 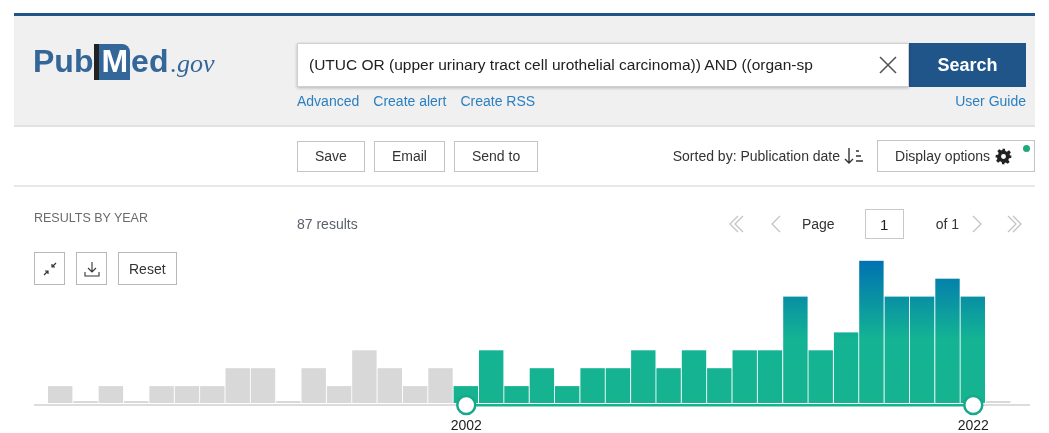 I want to click on collapse-icon, so click(x=49, y=268).